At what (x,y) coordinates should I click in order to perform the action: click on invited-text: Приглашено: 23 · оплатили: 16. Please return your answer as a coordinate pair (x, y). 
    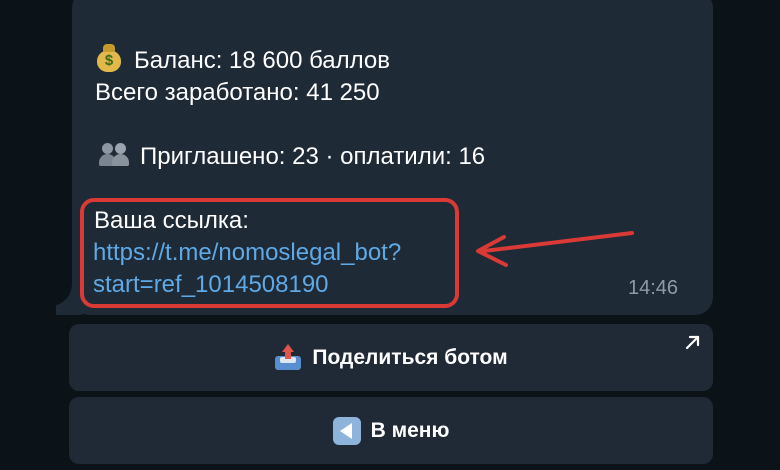
    Looking at the image, I should click on (313, 156).